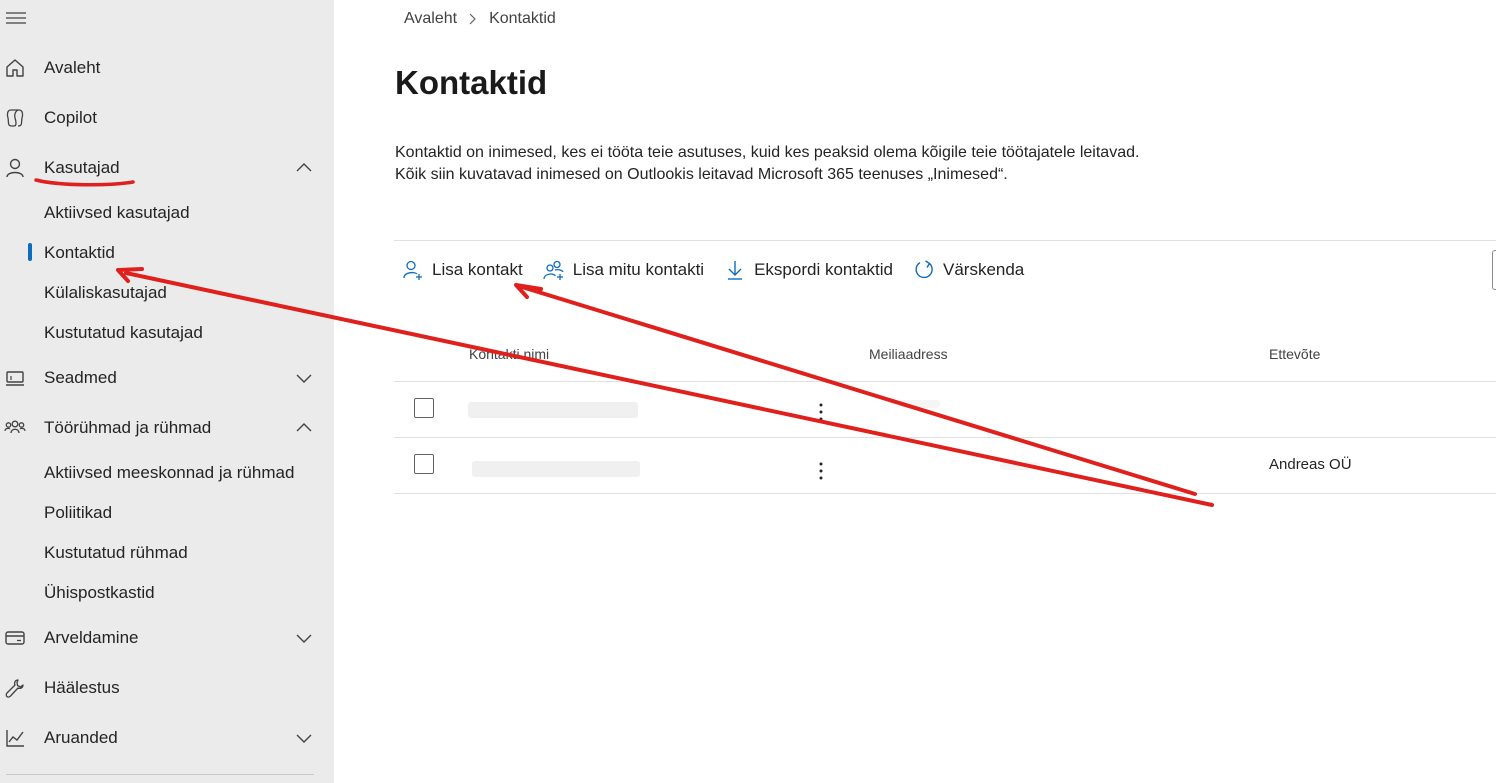 Image resolution: width=1496 pixels, height=783 pixels. I want to click on sidebar-item-label: Häälestus, so click(82, 687).